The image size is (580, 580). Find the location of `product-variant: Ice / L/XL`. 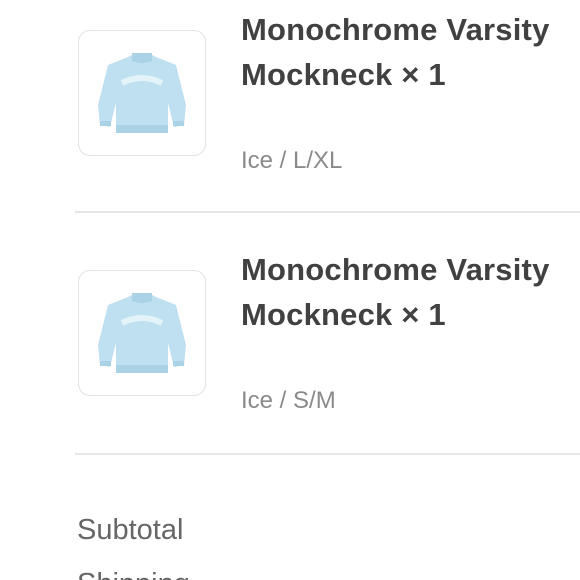

product-variant: Ice / L/XL is located at coordinates (292, 160).